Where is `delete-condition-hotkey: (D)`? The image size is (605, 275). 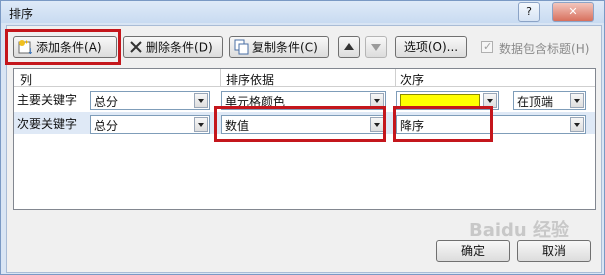
delete-condition-hotkey: (D) is located at coordinates (203, 47).